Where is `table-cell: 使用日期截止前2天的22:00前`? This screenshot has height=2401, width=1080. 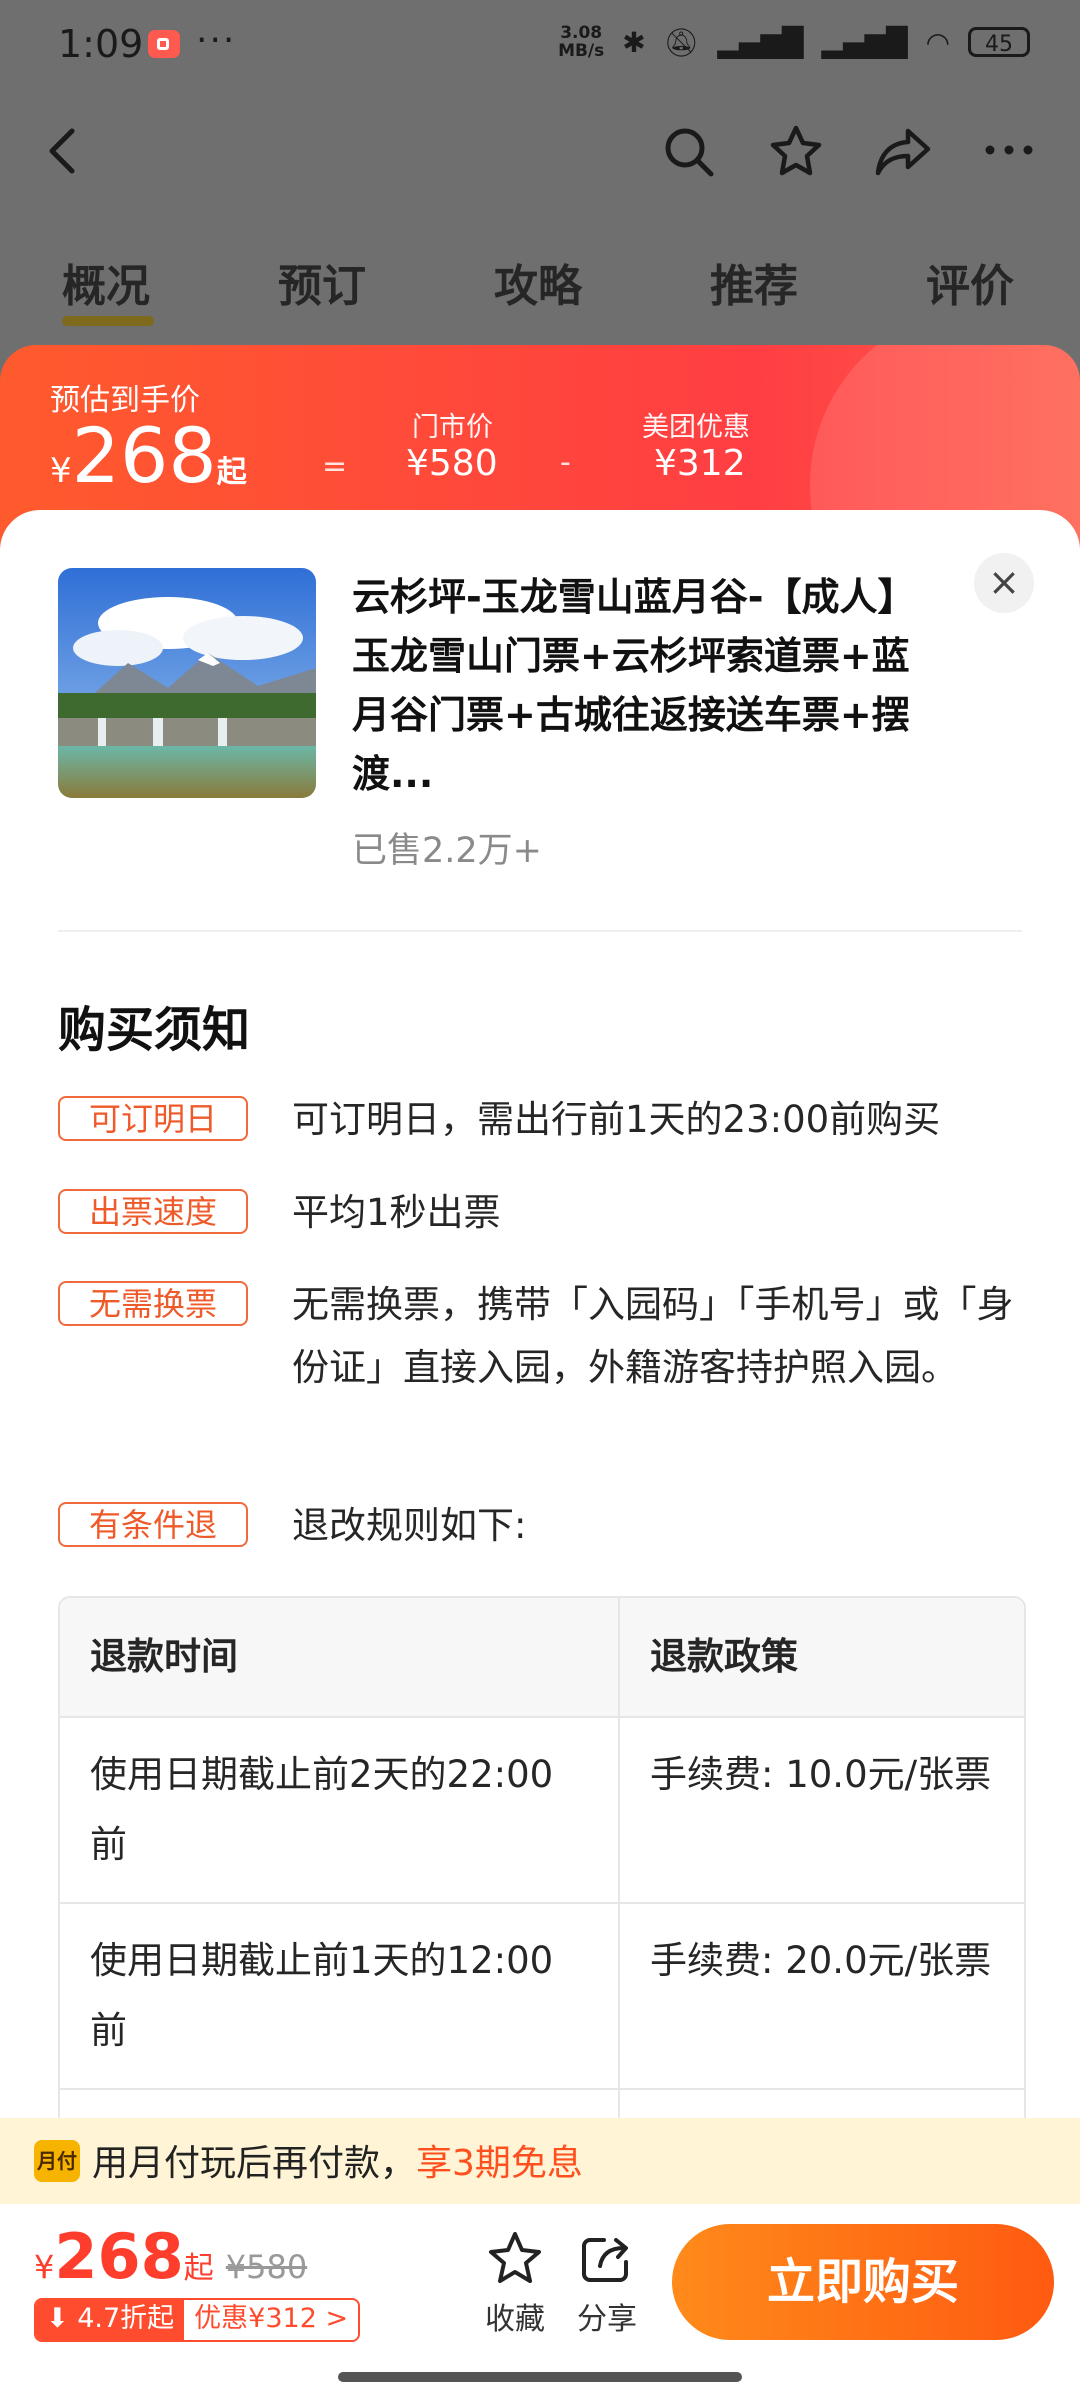 table-cell: 使用日期截止前2天的22:00前 is located at coordinates (340, 1810).